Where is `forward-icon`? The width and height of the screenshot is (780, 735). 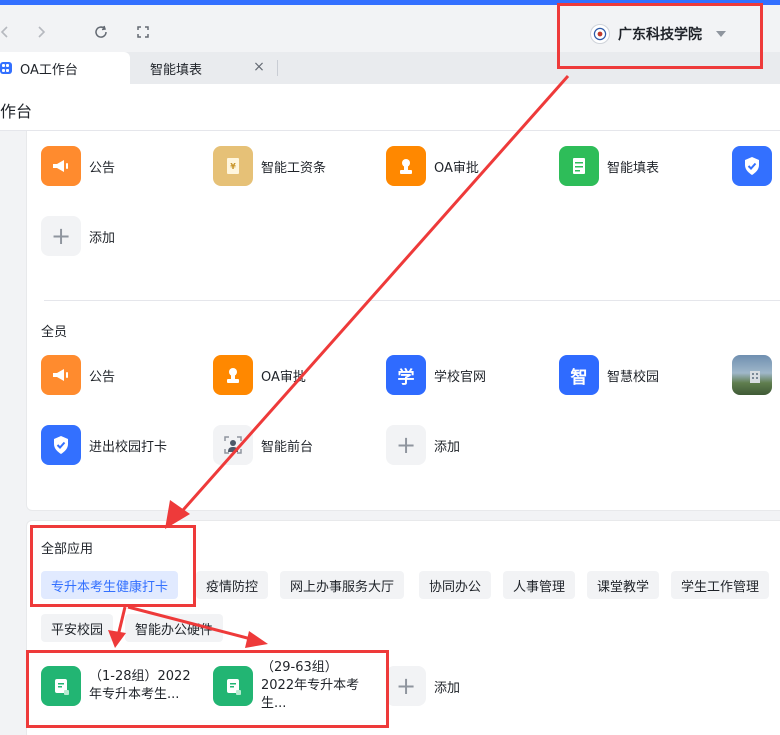 forward-icon is located at coordinates (41, 32).